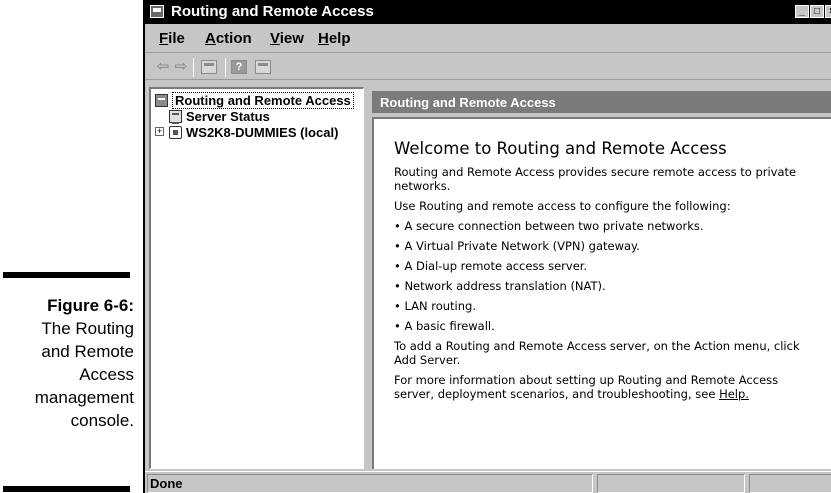 Image resolution: width=831 pixels, height=493 pixels. Describe the element at coordinates (157, 11) in the screenshot. I see `app-icon` at that location.